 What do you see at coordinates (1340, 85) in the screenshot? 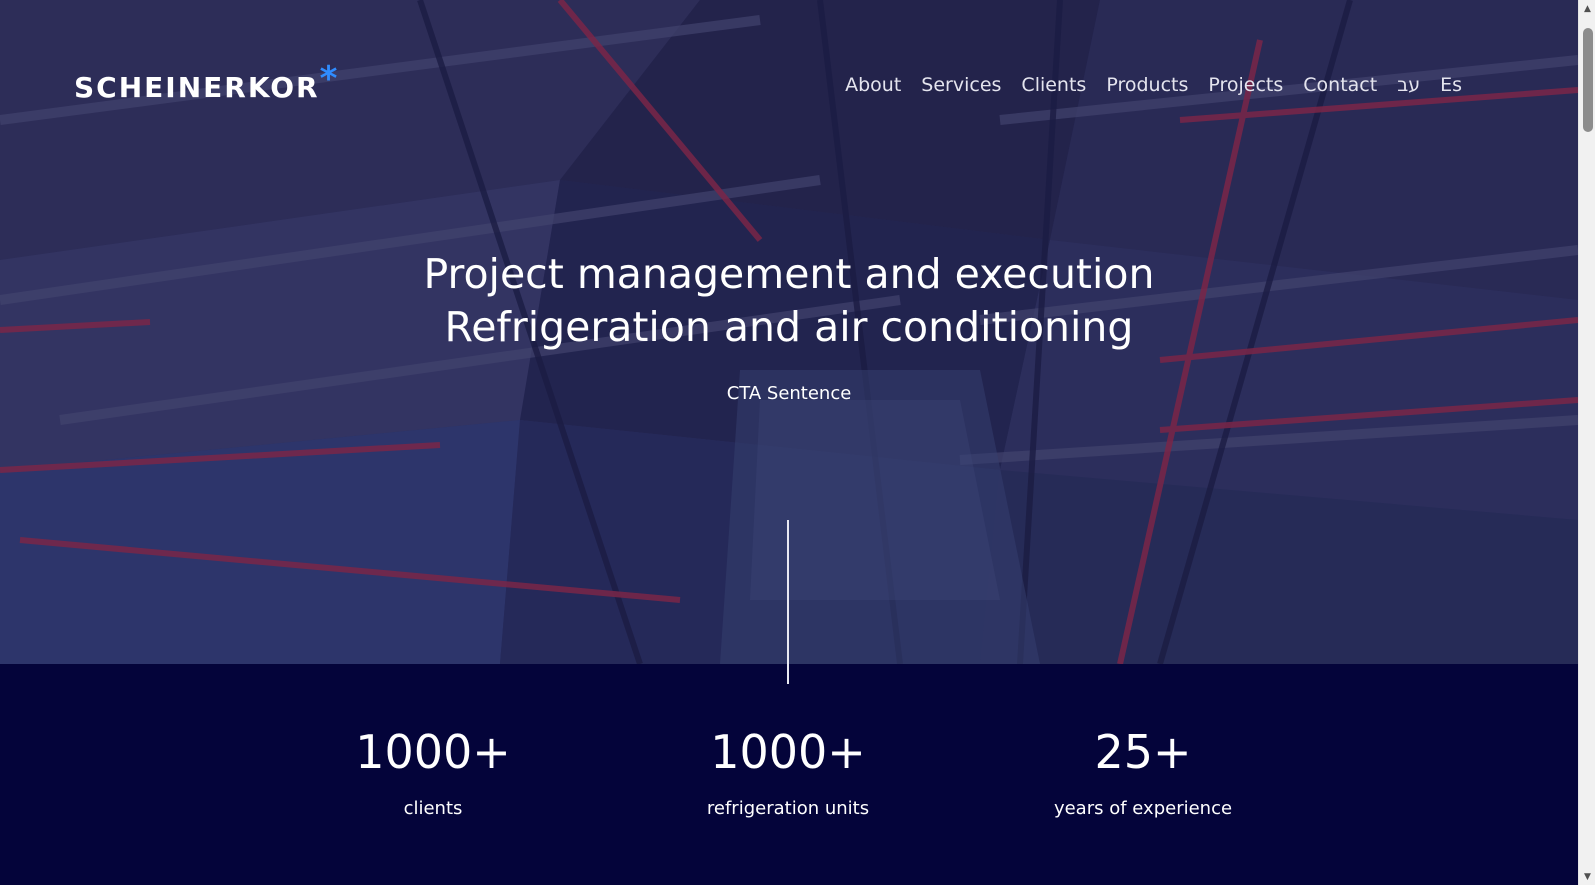
I see `nav-contact: Contact` at bounding box center [1340, 85].